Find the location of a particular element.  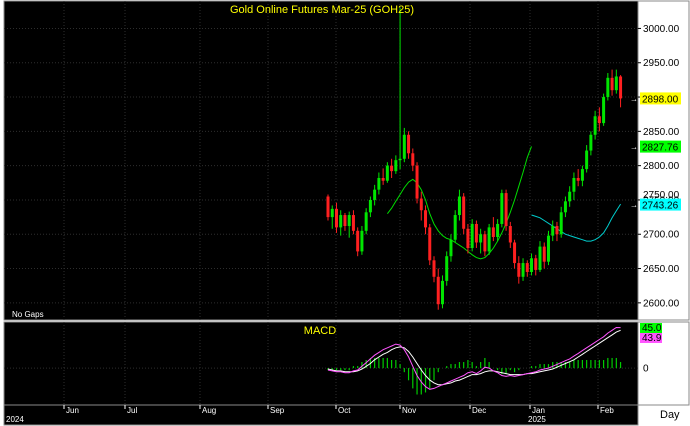

year-label: 2024 is located at coordinates (15, 419).